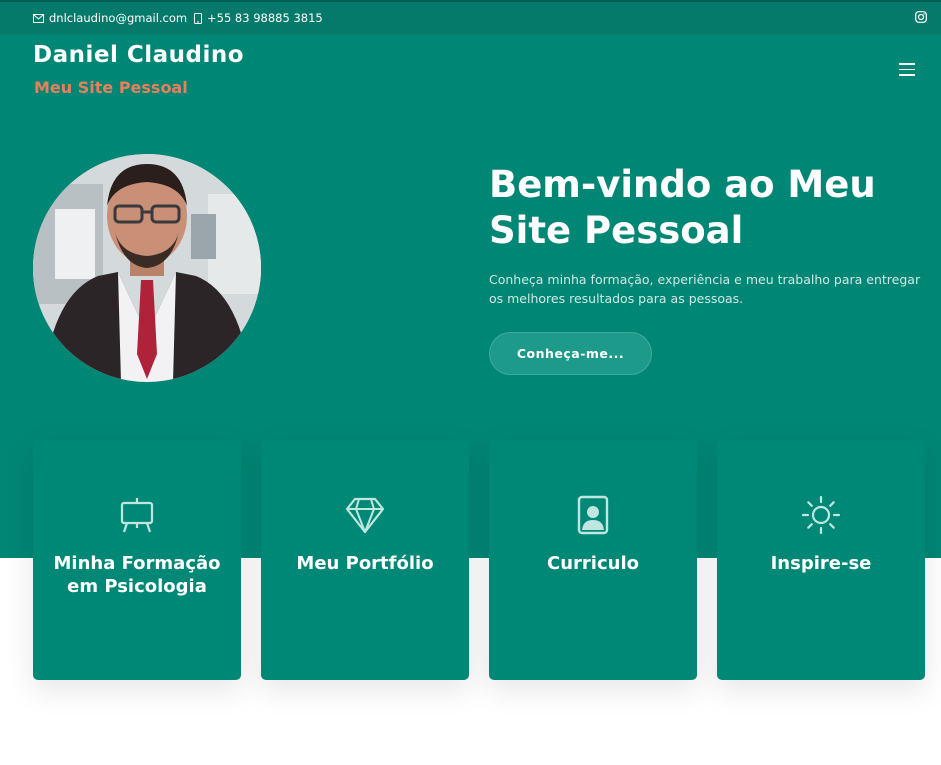 This screenshot has height=765, width=941. What do you see at coordinates (118, 18) in the screenshot?
I see `email-text: dnlclaudino@gmail.com` at bounding box center [118, 18].